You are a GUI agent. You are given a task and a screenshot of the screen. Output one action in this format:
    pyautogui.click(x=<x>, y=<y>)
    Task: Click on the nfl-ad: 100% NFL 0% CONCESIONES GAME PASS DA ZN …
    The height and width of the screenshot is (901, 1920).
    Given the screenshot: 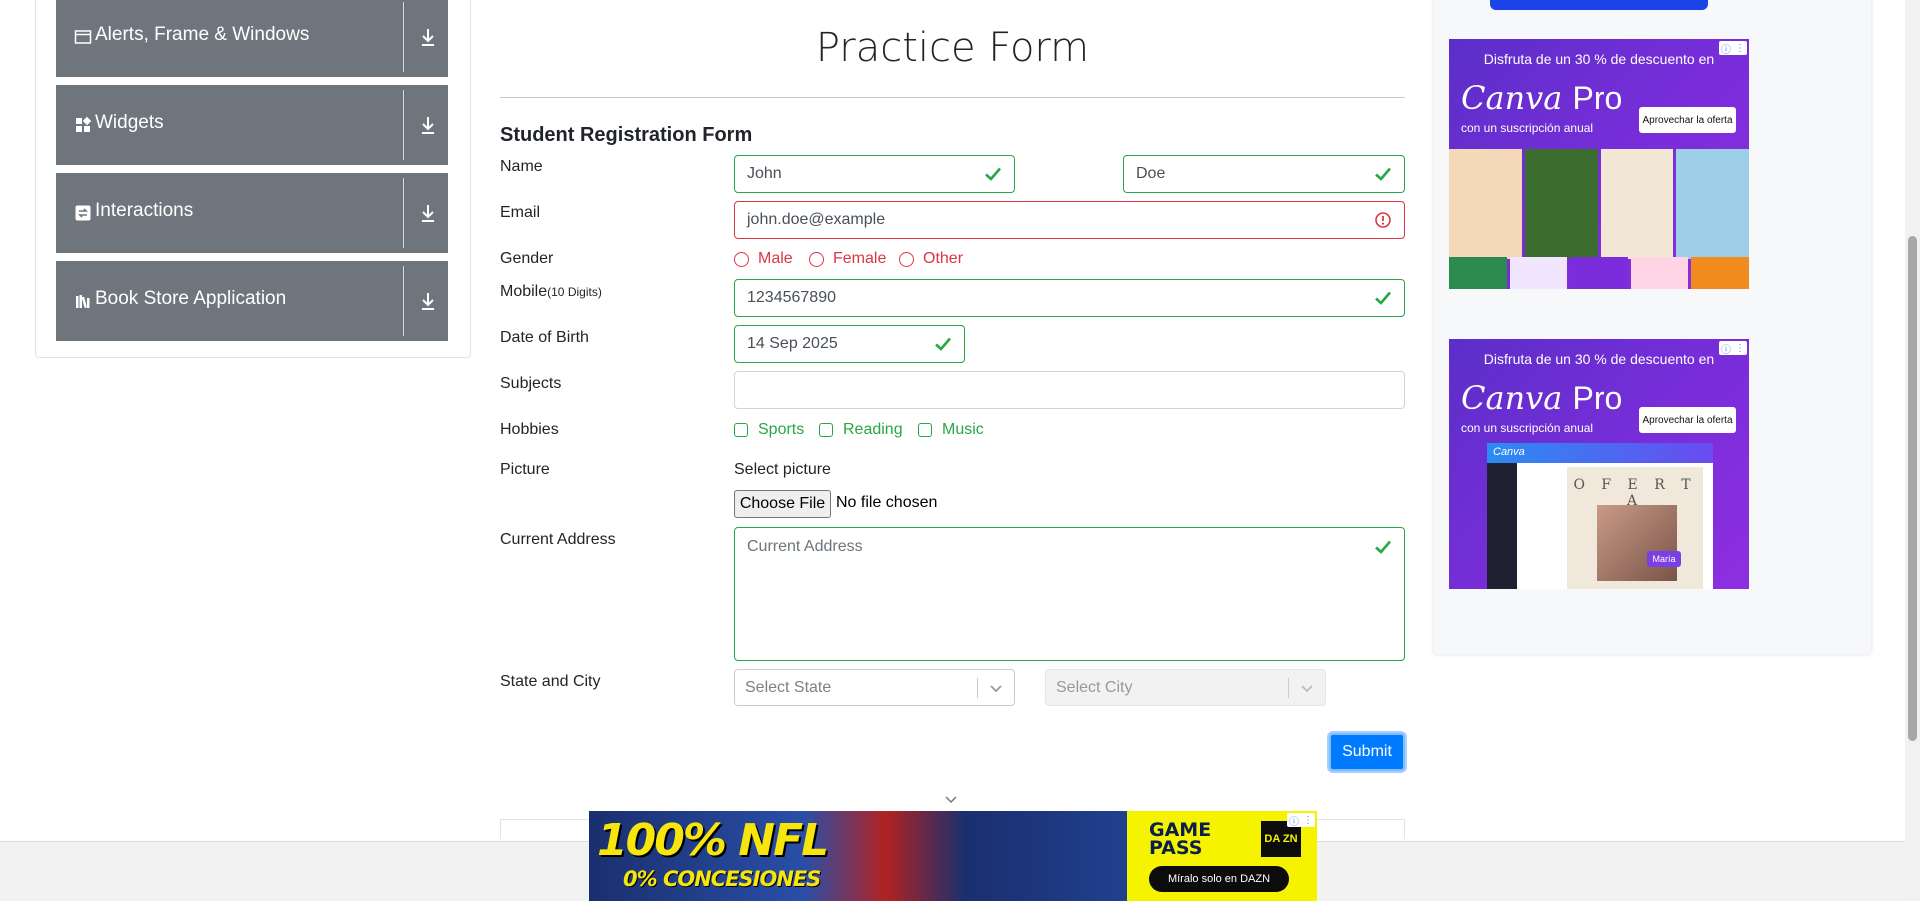 What is the action you would take?
    pyautogui.click(x=953, y=856)
    